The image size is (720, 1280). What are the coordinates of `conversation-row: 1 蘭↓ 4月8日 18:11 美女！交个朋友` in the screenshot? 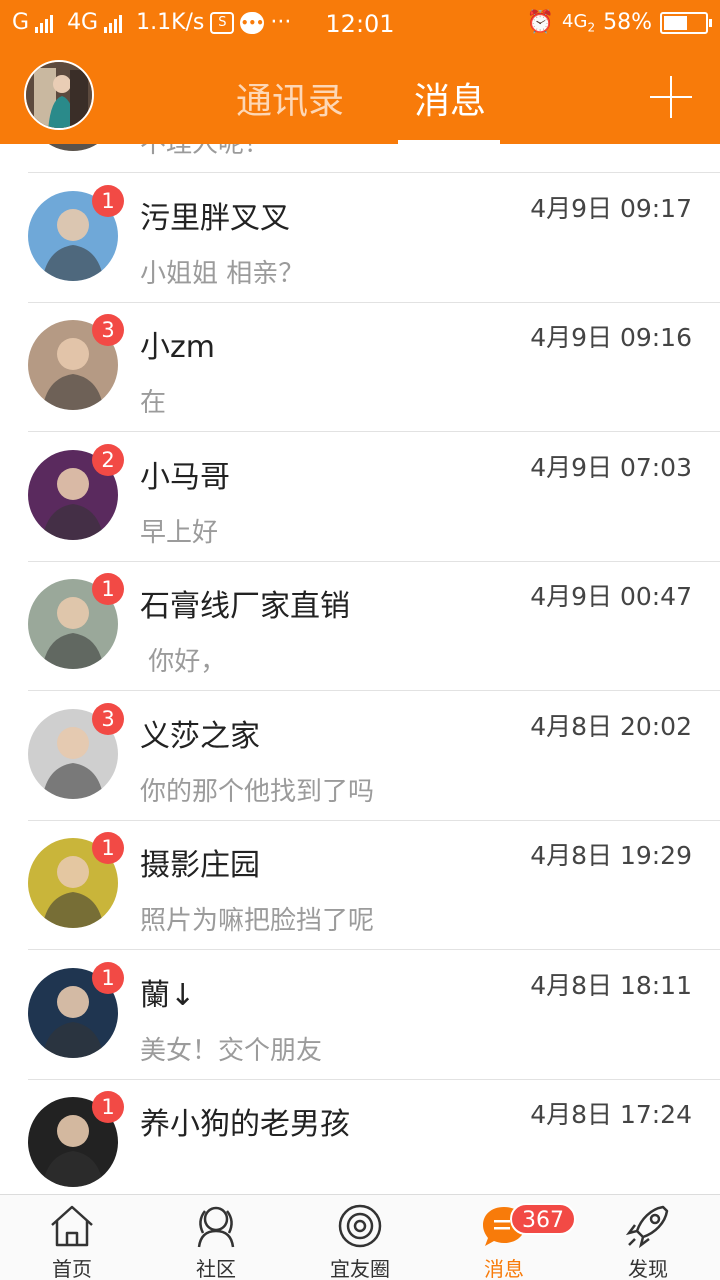 It's located at (360, 1015).